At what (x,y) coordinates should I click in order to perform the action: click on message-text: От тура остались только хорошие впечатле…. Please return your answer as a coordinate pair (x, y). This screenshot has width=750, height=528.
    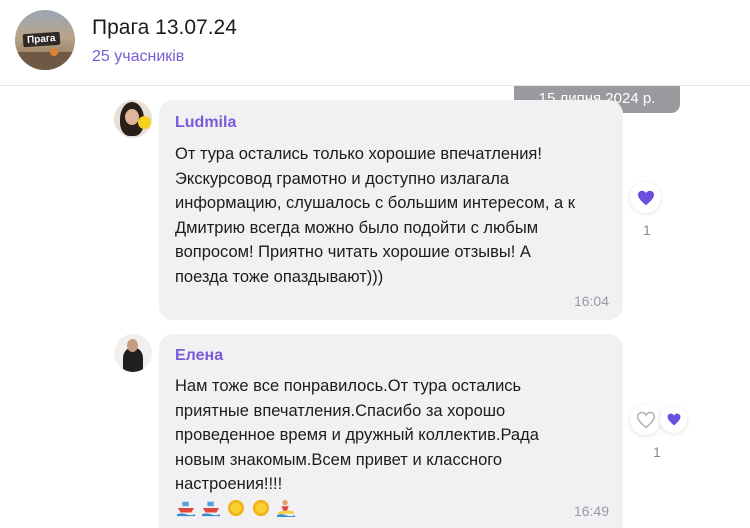
    Looking at the image, I should click on (375, 215).